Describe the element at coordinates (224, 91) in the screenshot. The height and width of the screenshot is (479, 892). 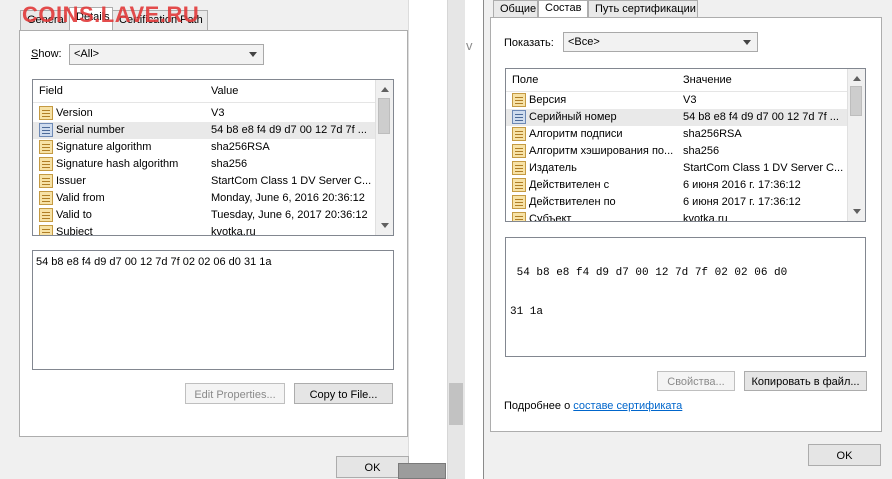
I see `column-value: Value` at that location.